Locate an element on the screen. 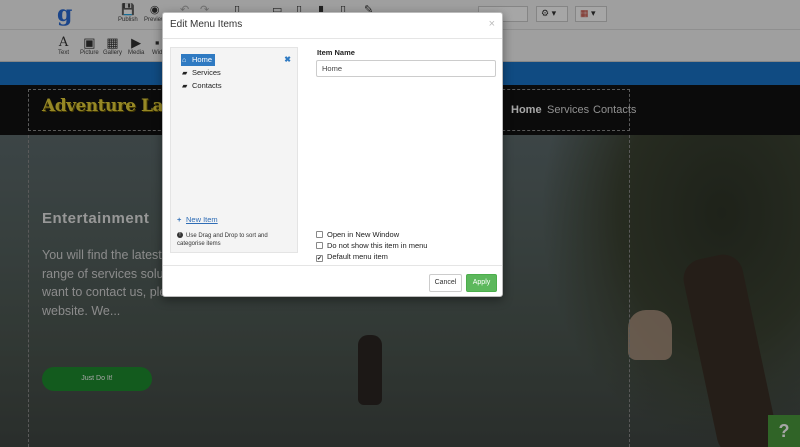 The width and height of the screenshot is (800, 447). hide-in-menu-option: Do not show this item in menu is located at coordinates (371, 246).